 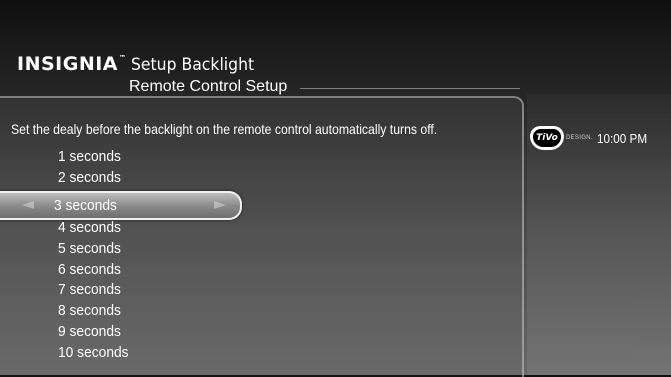 I want to click on tivo-logo-icon: TiVo, so click(x=547, y=138).